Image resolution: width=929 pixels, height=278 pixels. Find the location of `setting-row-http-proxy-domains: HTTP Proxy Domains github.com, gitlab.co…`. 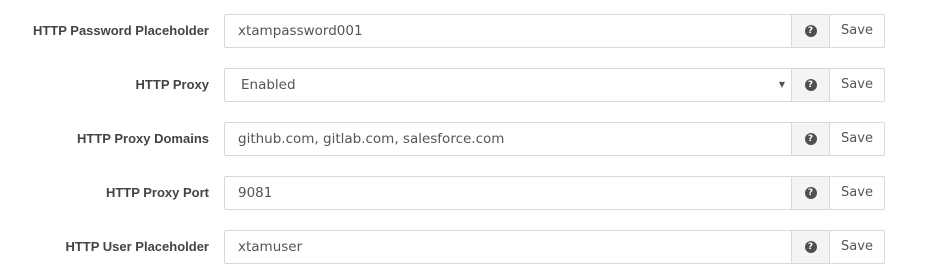

setting-row-http-proxy-domains: HTTP Proxy Domains github.com, gitlab.co… is located at coordinates (464, 139).